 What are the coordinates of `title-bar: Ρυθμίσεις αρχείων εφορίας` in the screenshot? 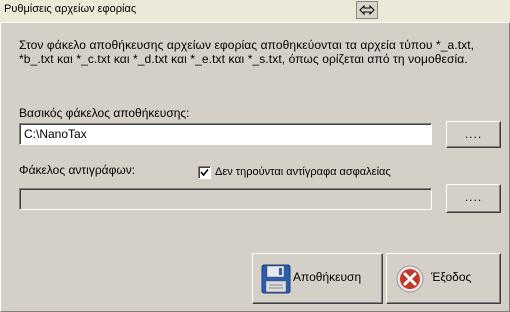 It's located at (255, 11).